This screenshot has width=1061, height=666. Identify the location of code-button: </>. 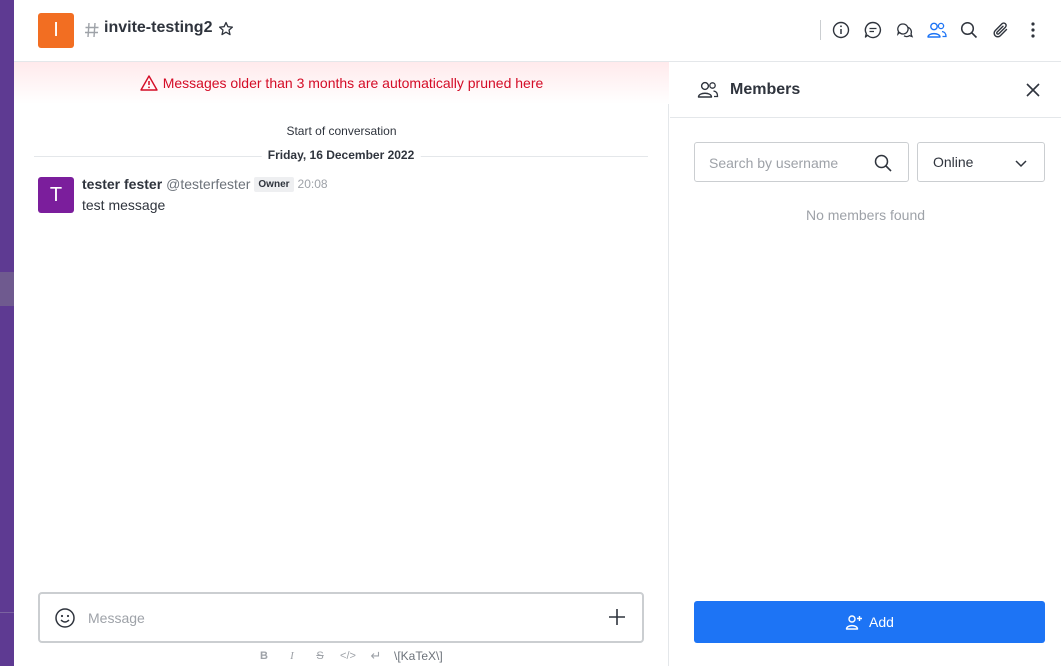
(348, 656).